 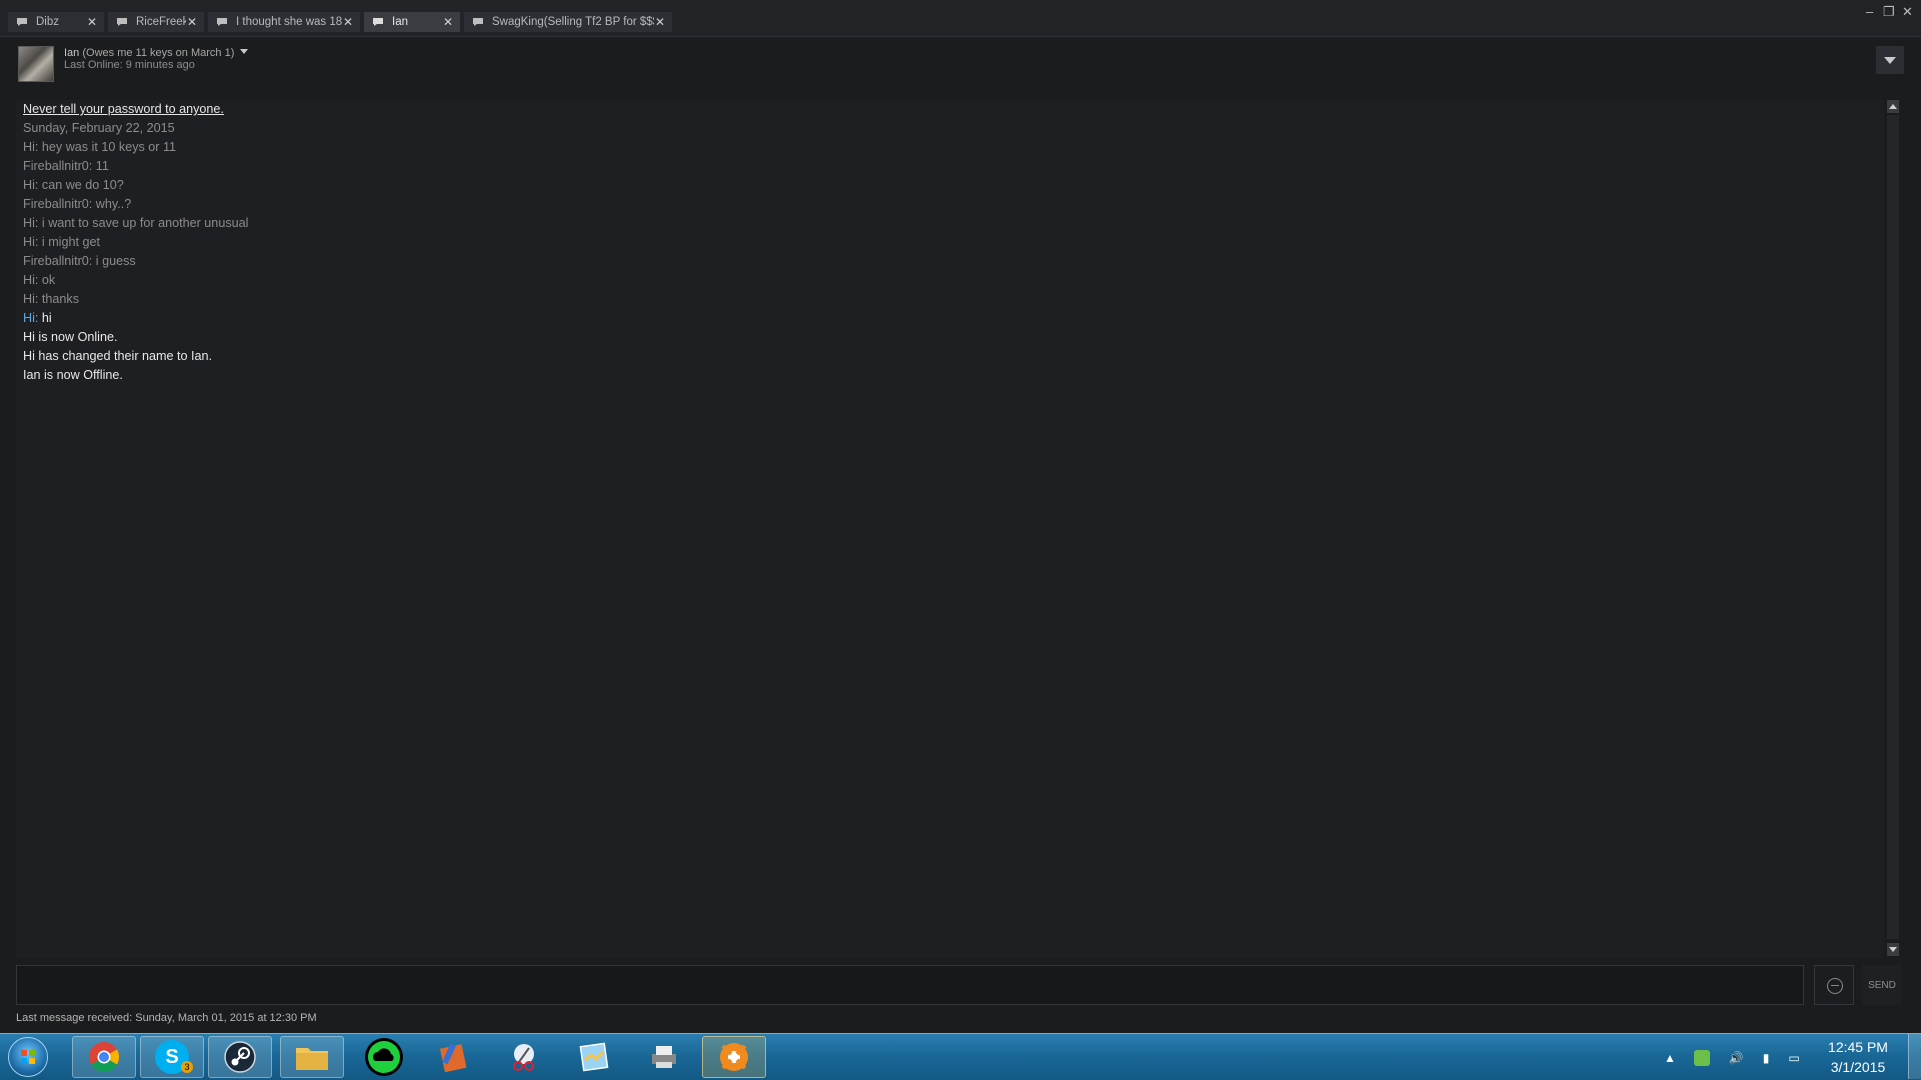 I want to click on tab-i-thought-she-was-18: I thought she was 18... ✕, so click(x=284, y=22).